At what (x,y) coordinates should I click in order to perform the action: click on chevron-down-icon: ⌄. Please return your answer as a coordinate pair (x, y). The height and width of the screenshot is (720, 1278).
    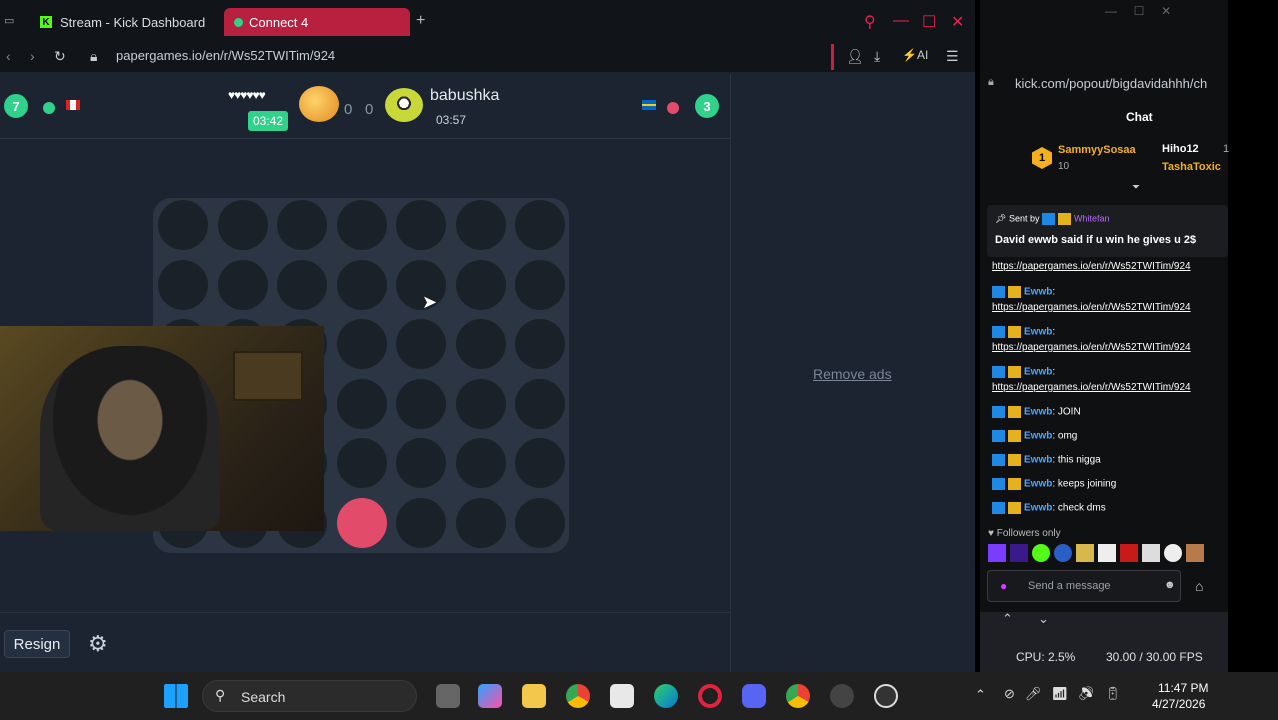
    Looking at the image, I should click on (1043, 619).